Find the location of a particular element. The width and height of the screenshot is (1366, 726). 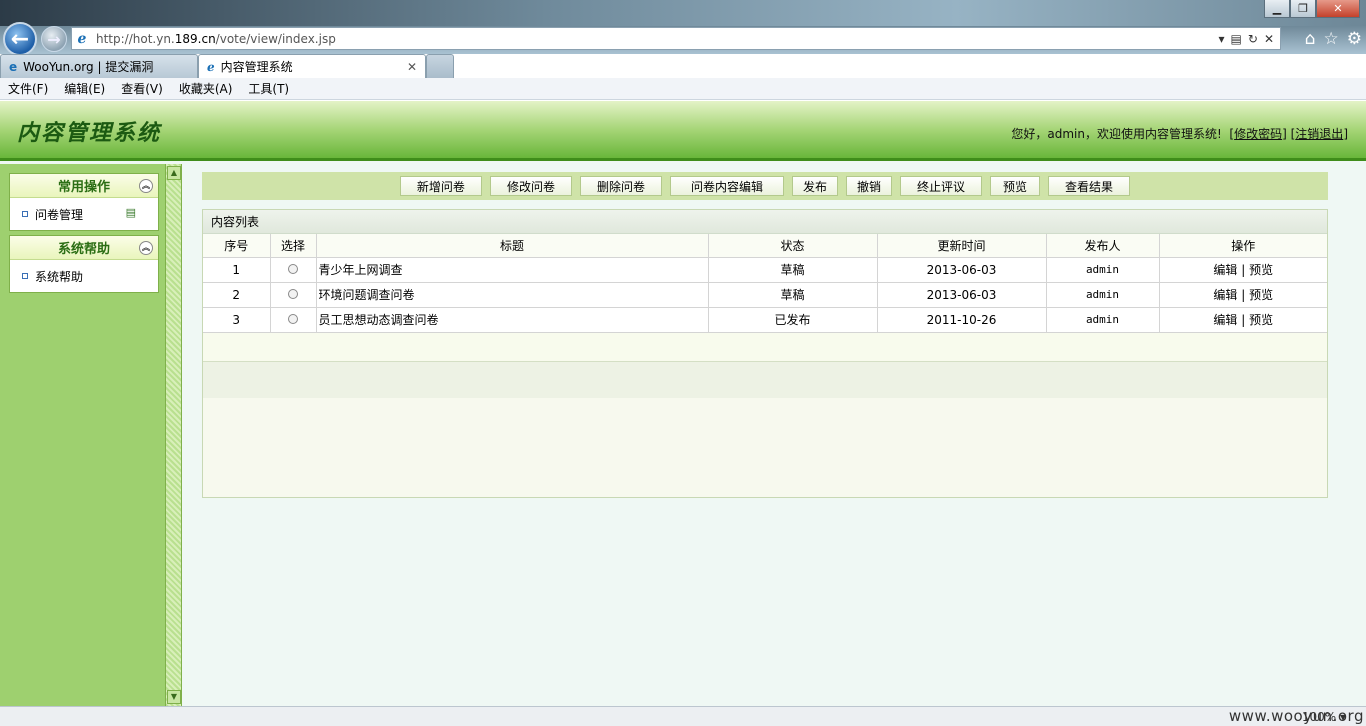

edit-survey-content-button: 问卷内容编辑 is located at coordinates (726, 186).